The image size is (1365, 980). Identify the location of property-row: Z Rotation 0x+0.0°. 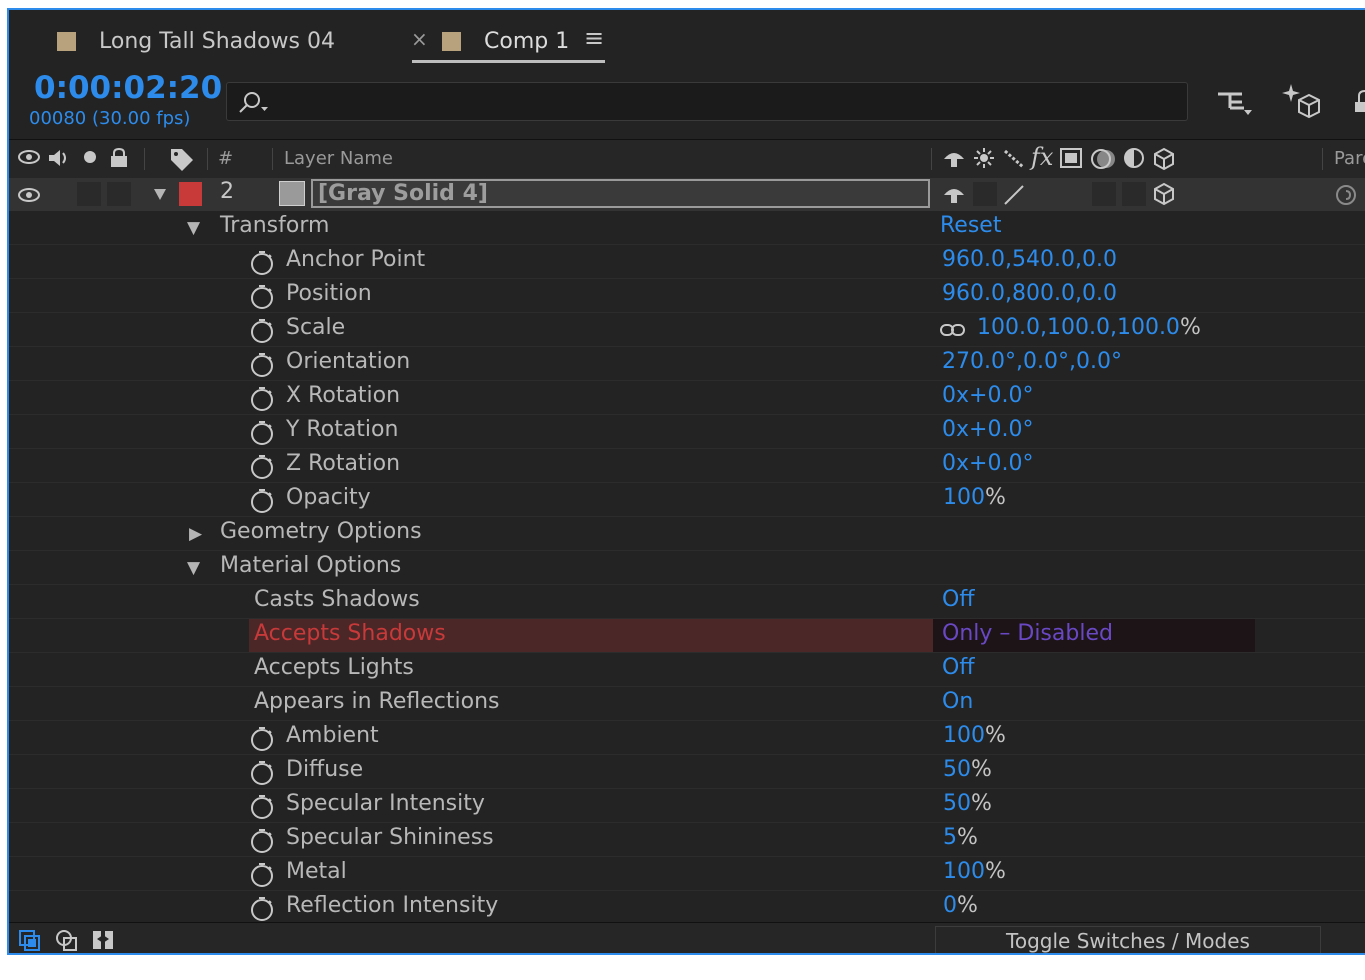
(687, 466).